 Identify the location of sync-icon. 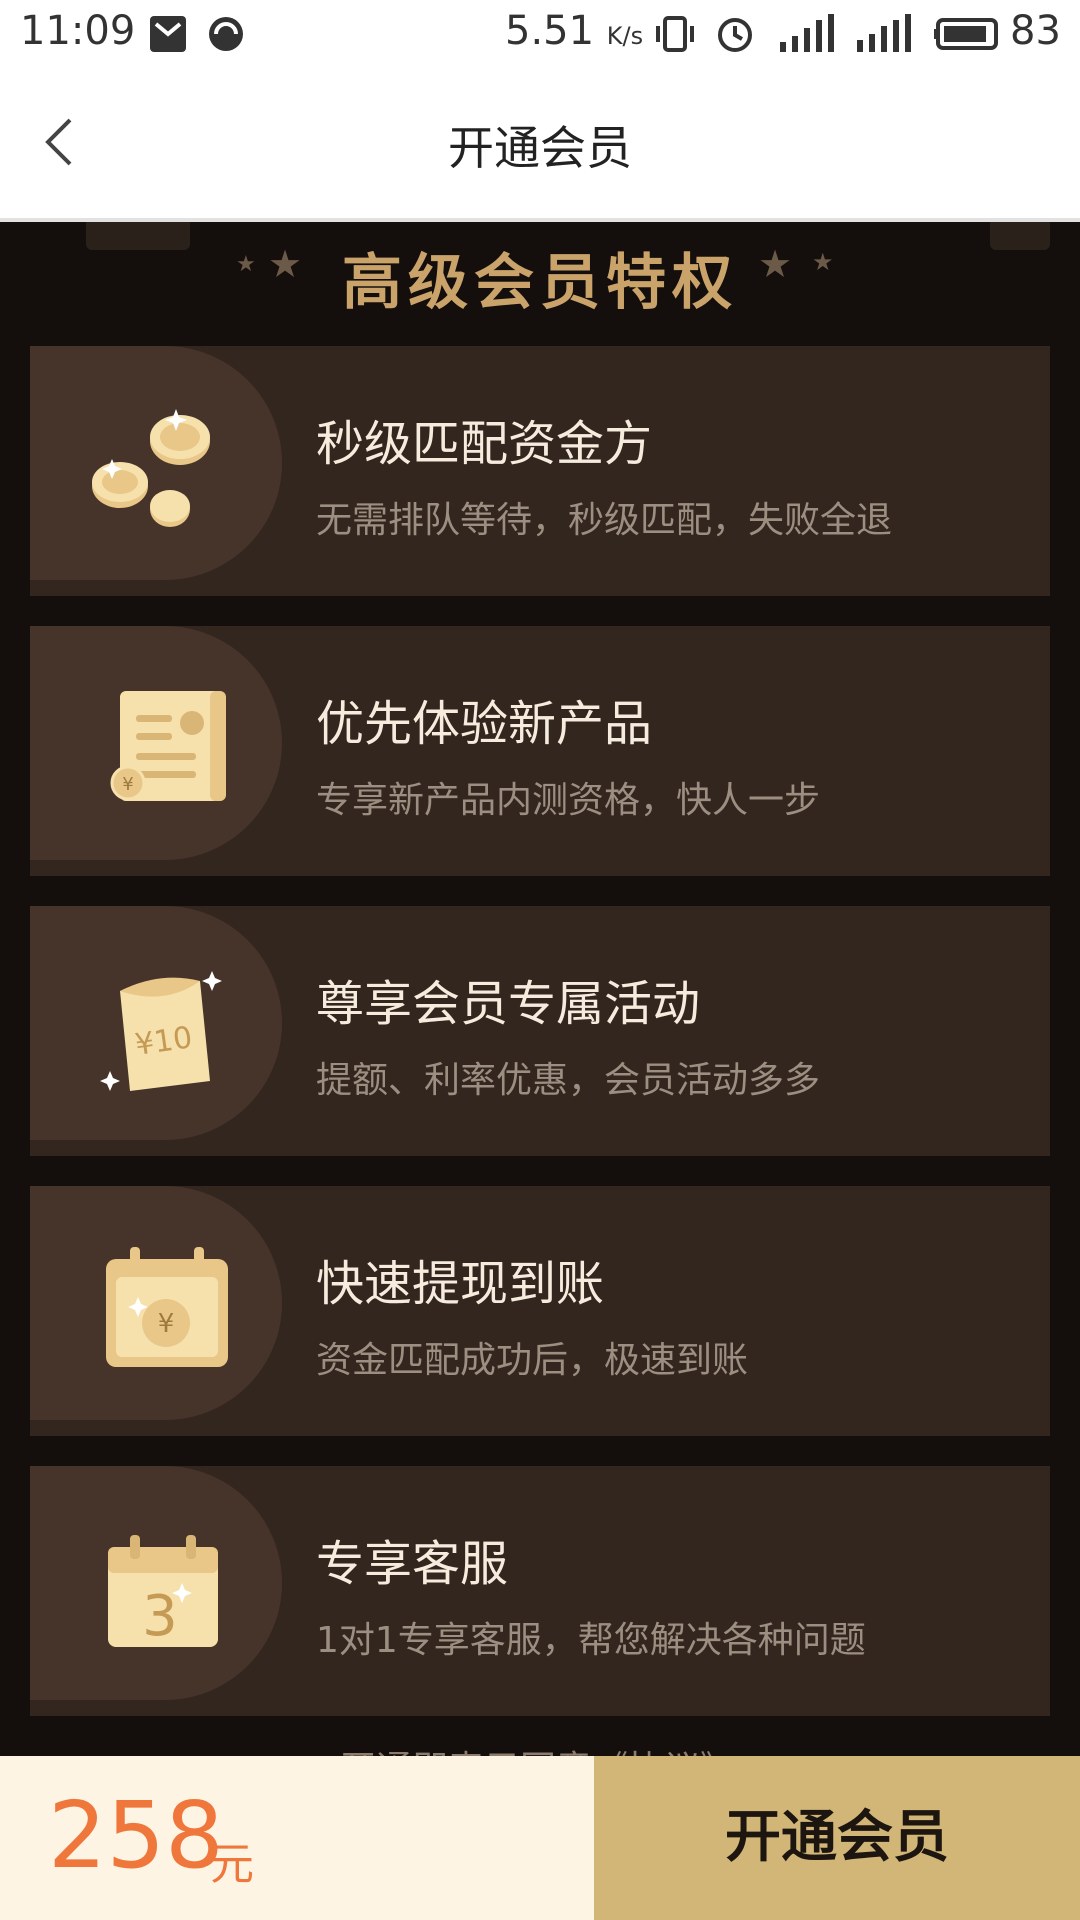
(226, 34).